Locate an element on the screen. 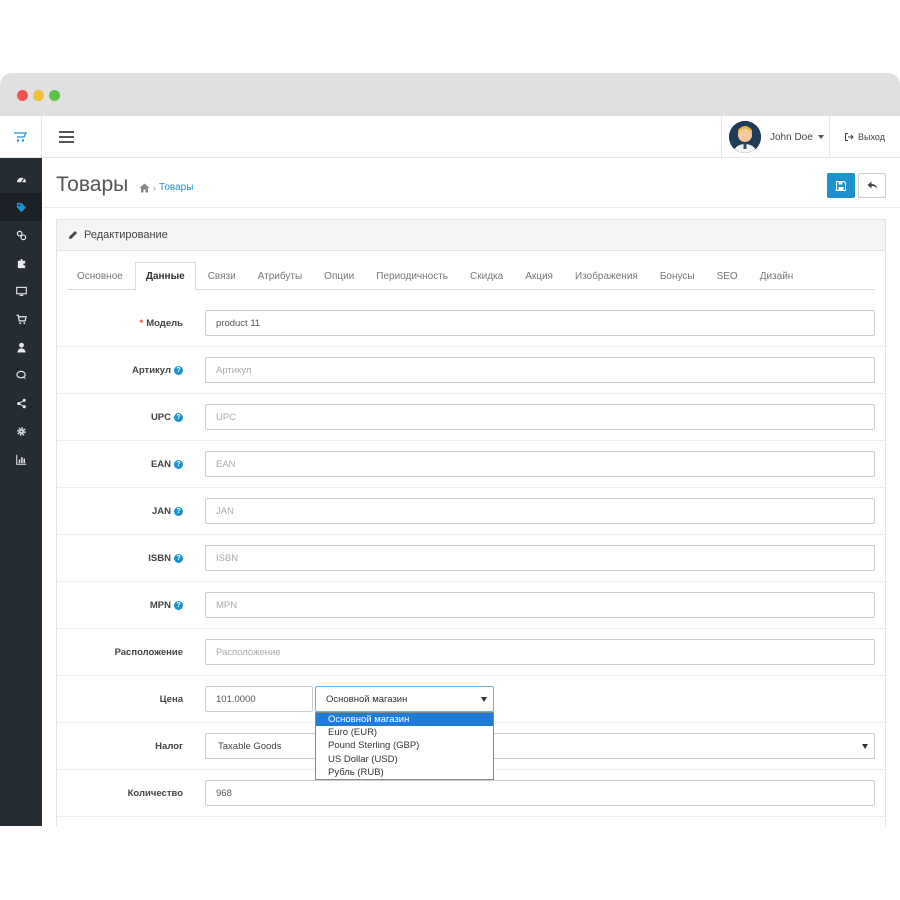  form-row-ean: EAN ? is located at coordinates (472, 464).